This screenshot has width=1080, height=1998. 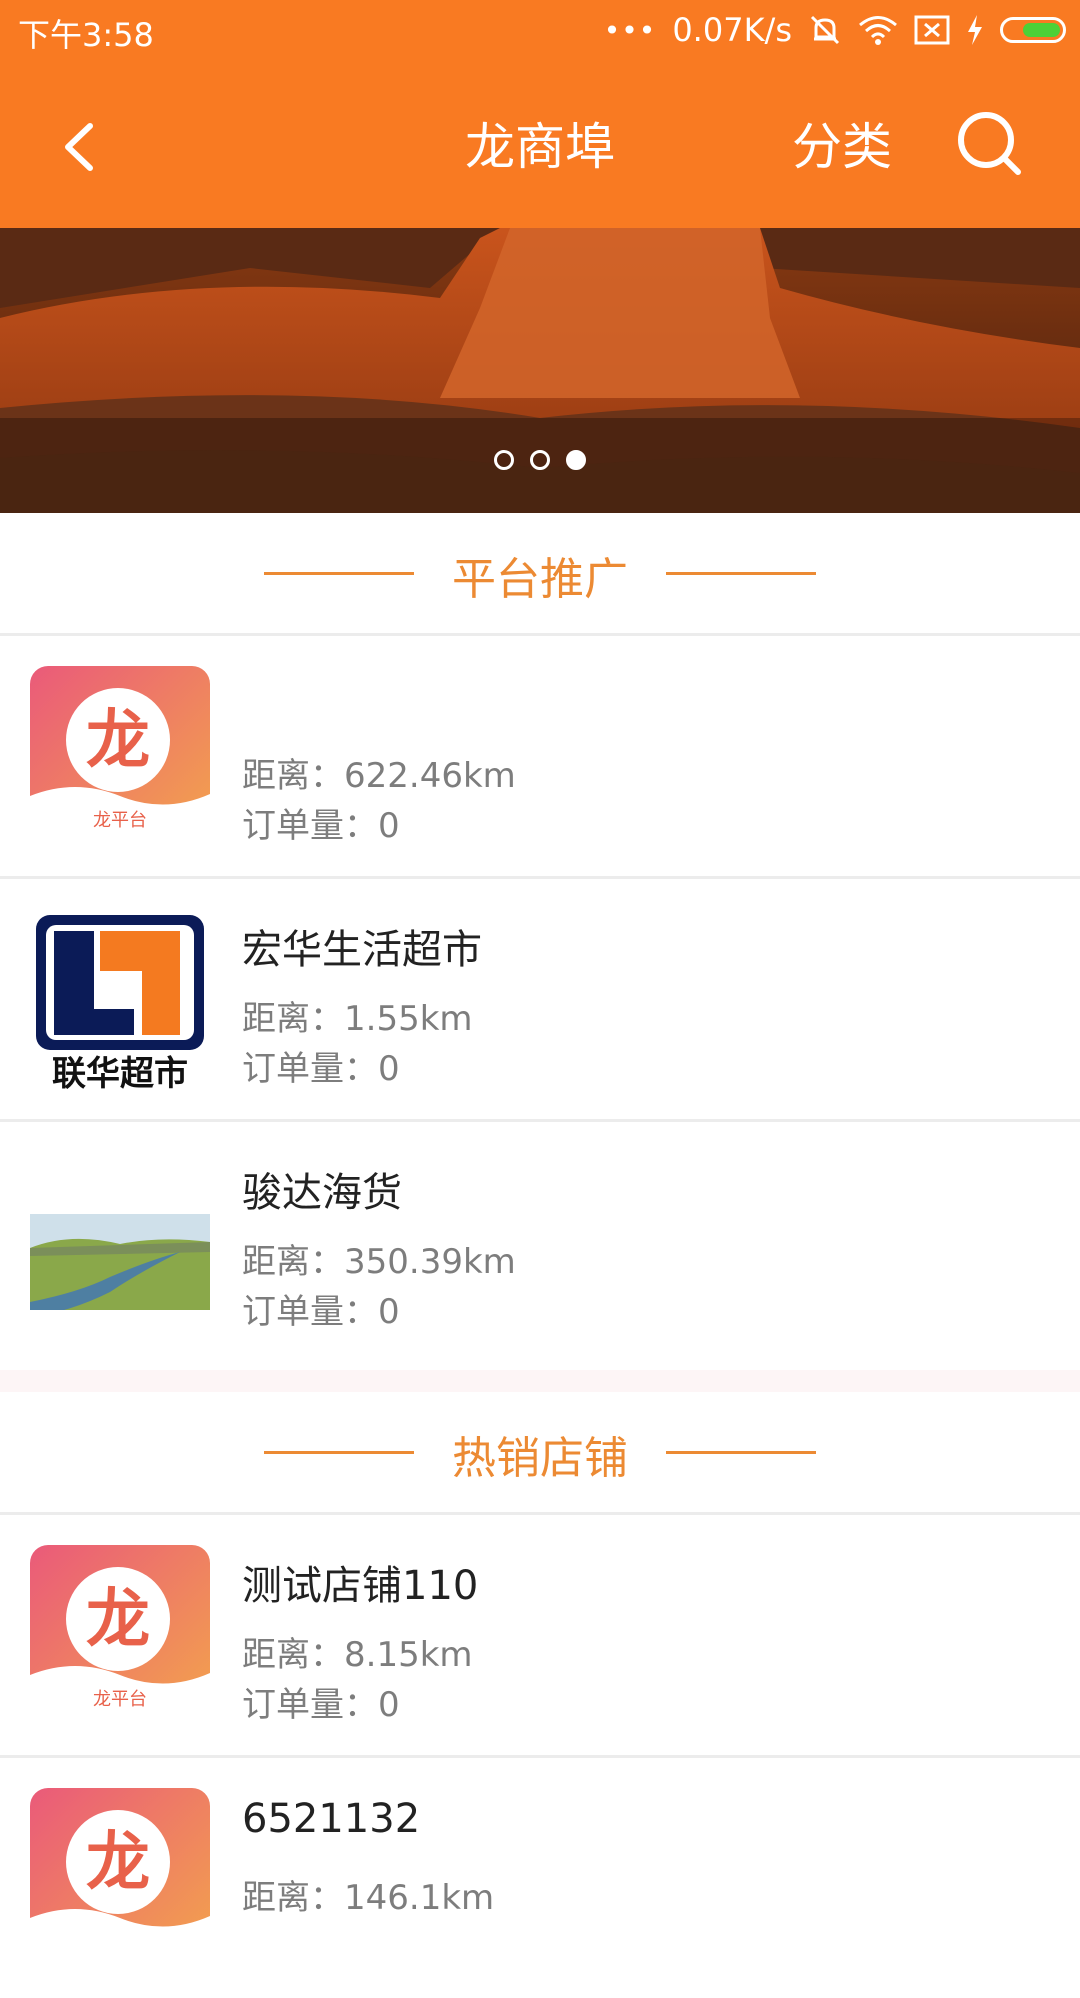 I want to click on net-speed: 0.07K/s, so click(x=732, y=30).